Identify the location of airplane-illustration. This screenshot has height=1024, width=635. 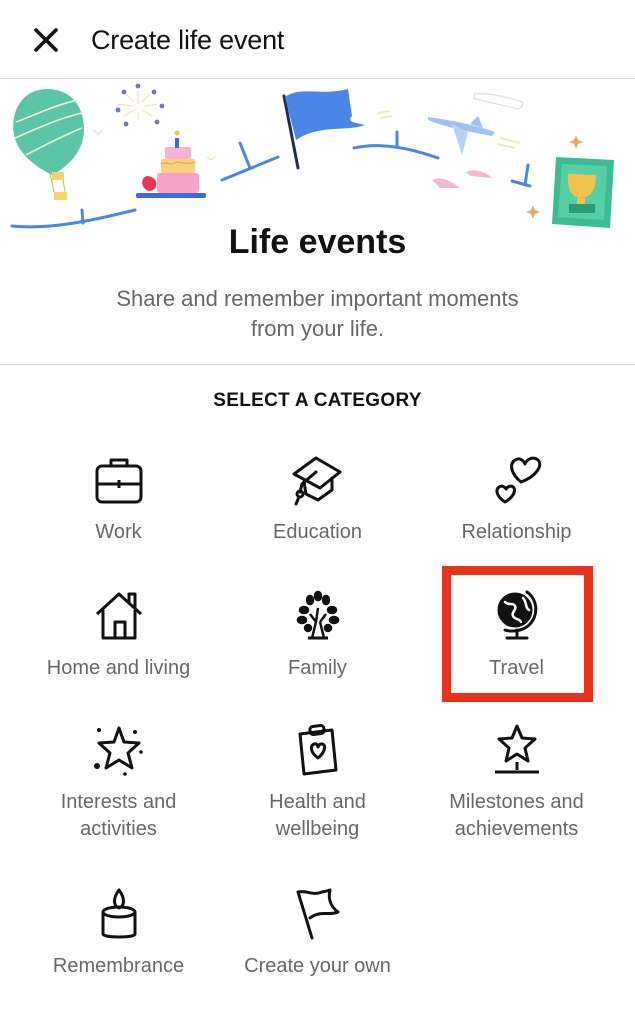
(461, 135).